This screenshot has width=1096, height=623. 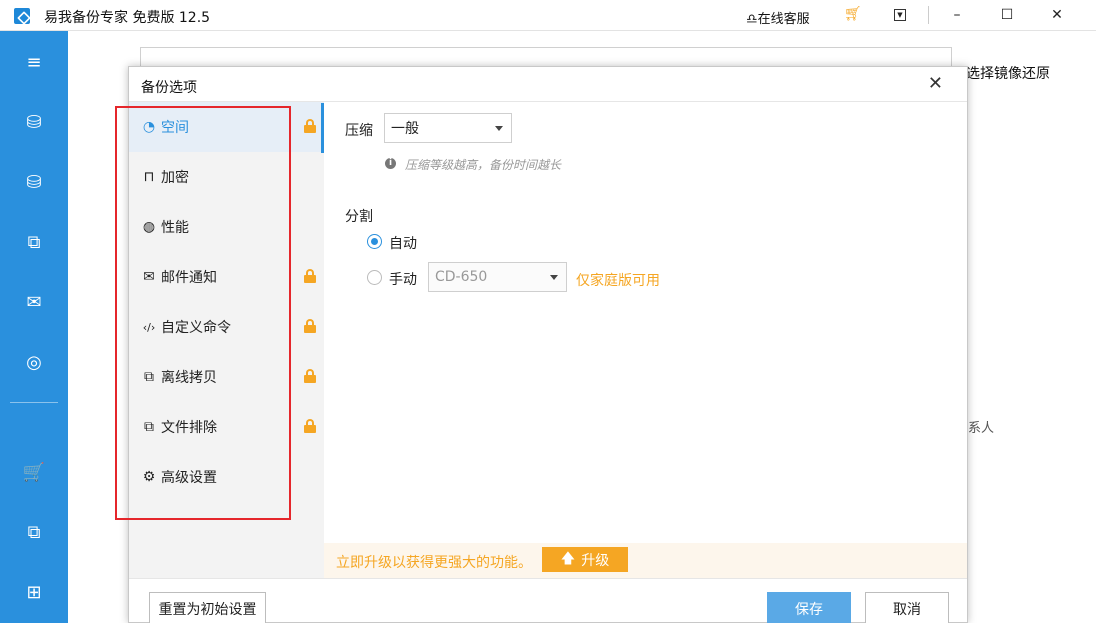 What do you see at coordinates (548, 578) in the screenshot?
I see `footer-divider` at bounding box center [548, 578].